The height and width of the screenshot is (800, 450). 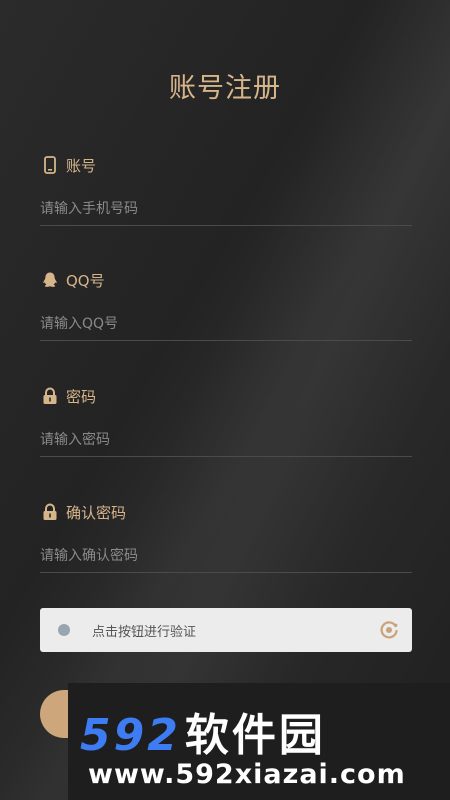 I want to click on watermark-url: www.592xiazai.com, so click(x=247, y=774).